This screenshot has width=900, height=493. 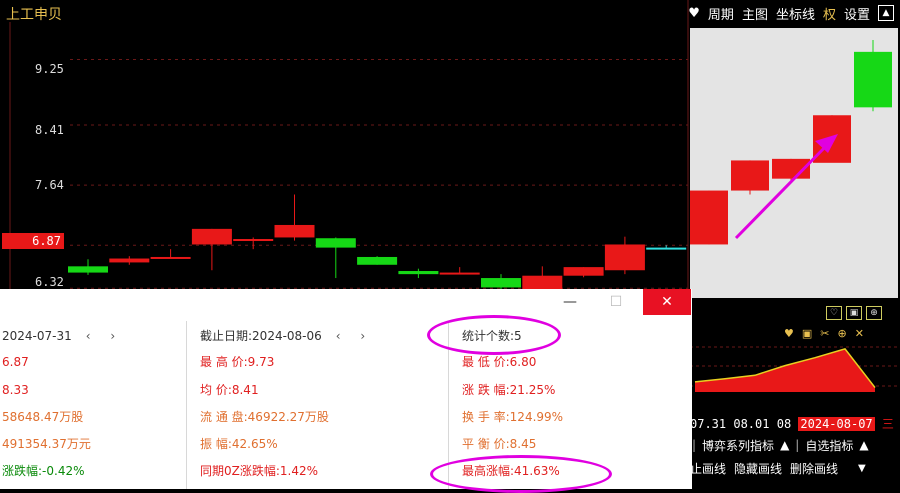 What do you see at coordinates (49, 69) in the screenshot?
I see `y-label: 9.25` at bounding box center [49, 69].